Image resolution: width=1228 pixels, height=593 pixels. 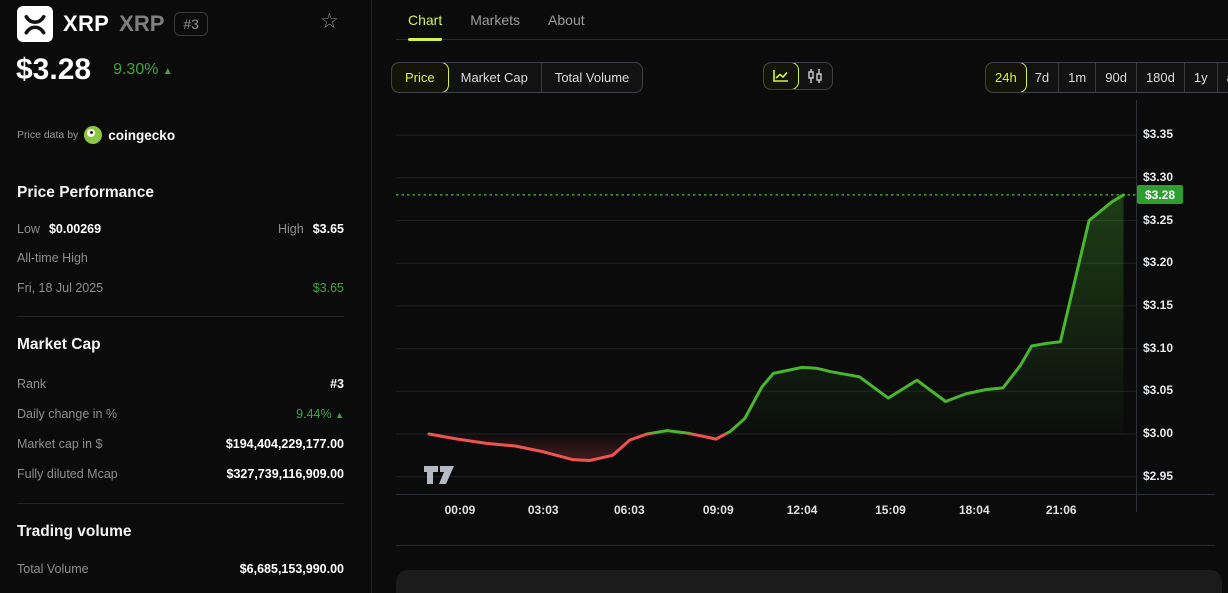 What do you see at coordinates (85, 192) in the screenshot?
I see `price-performance-title: Price Performance` at bounding box center [85, 192].